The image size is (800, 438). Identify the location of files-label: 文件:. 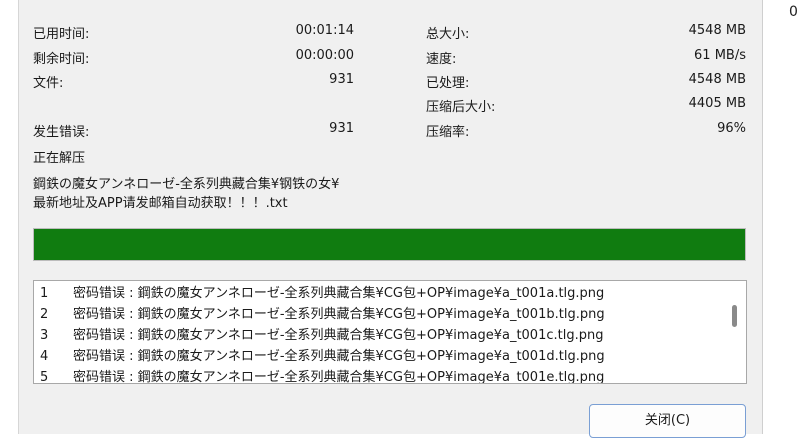
(48, 83).